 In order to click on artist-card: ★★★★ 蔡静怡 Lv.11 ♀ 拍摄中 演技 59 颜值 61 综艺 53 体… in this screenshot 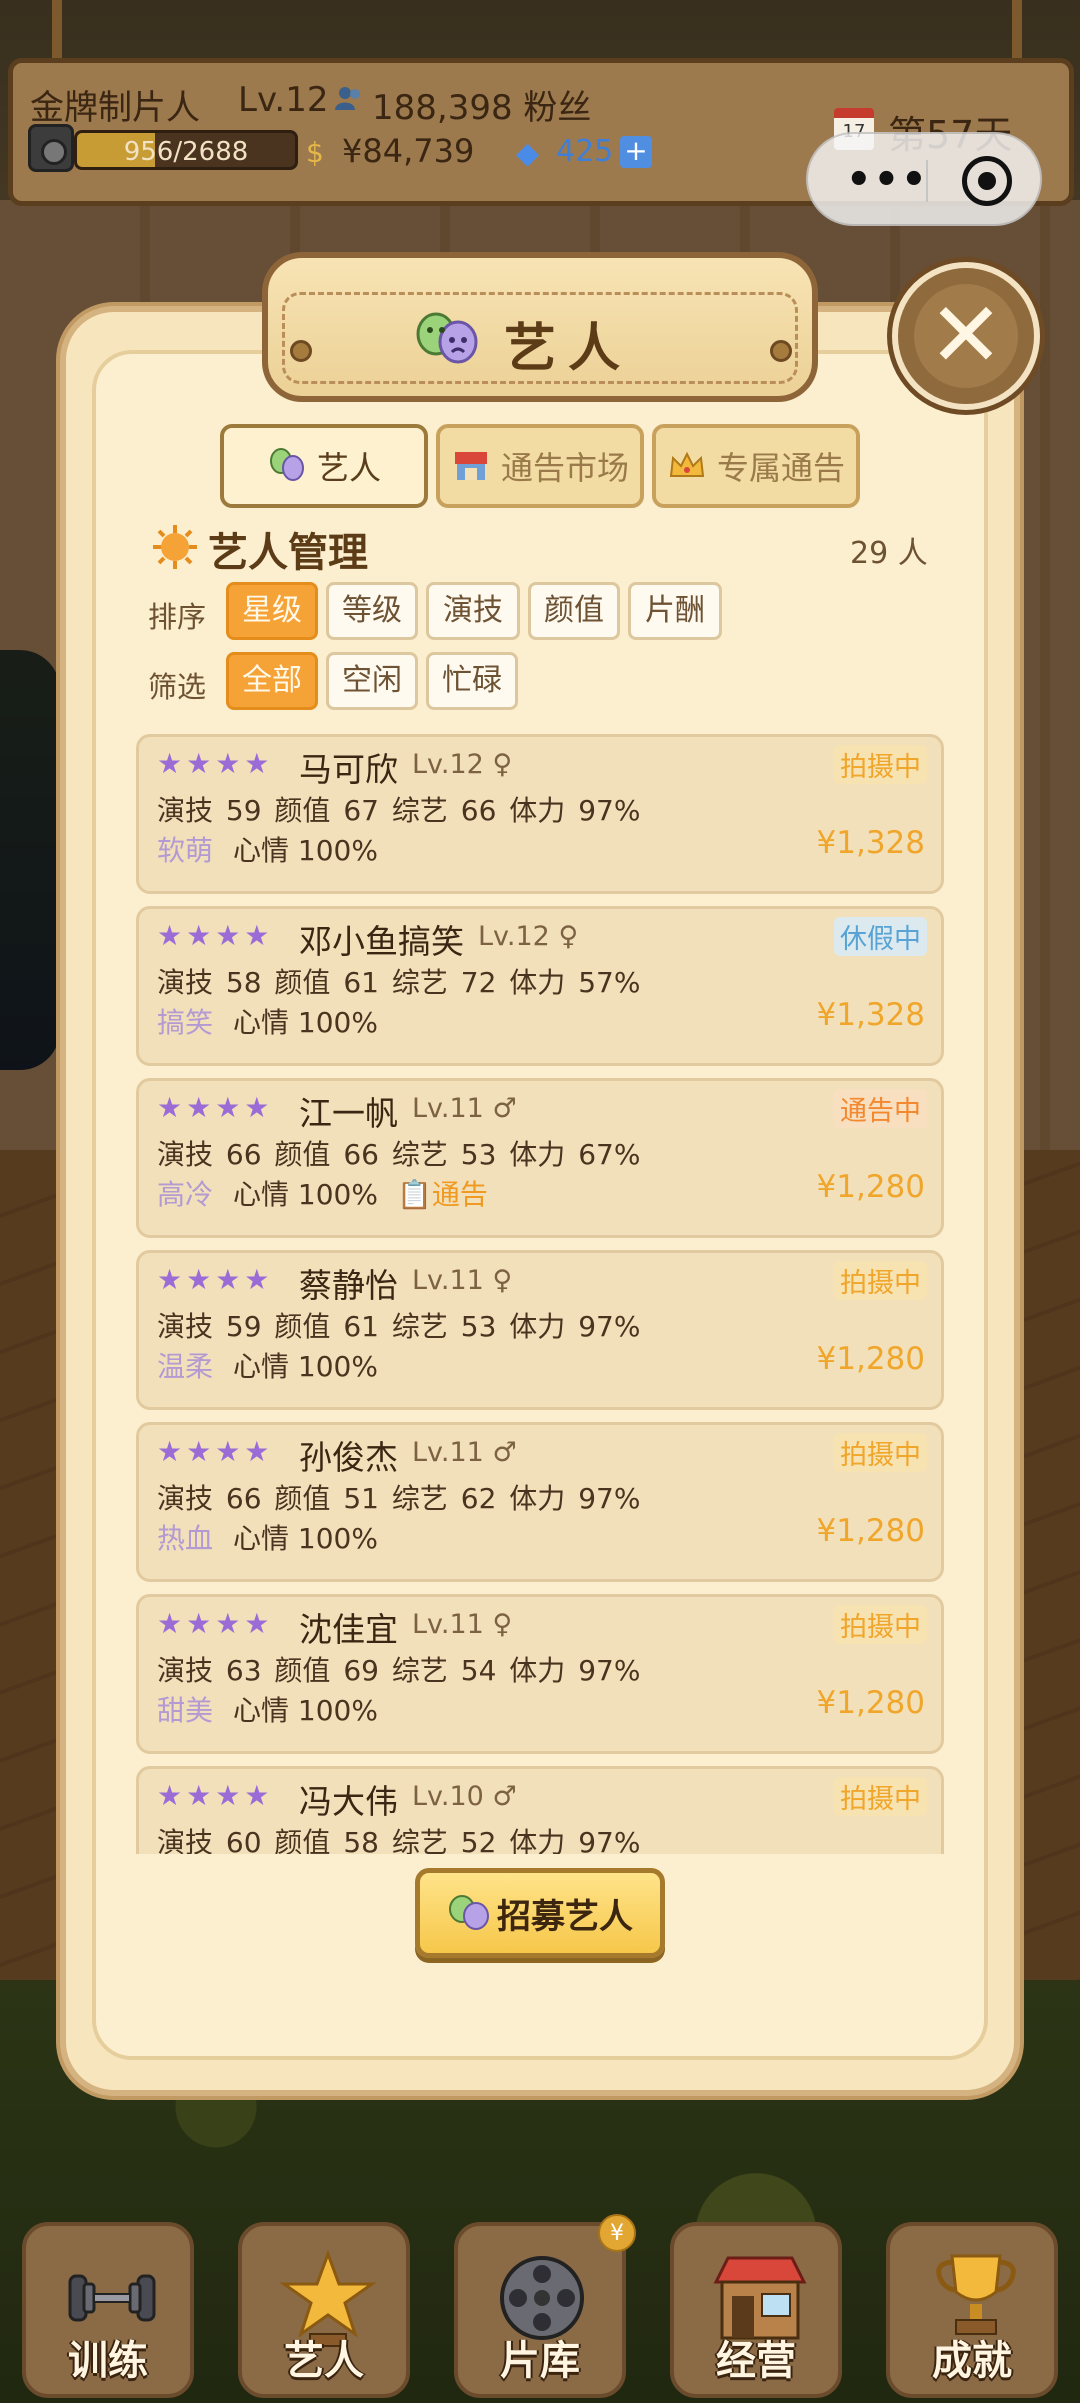, I will do `click(540, 1330)`.